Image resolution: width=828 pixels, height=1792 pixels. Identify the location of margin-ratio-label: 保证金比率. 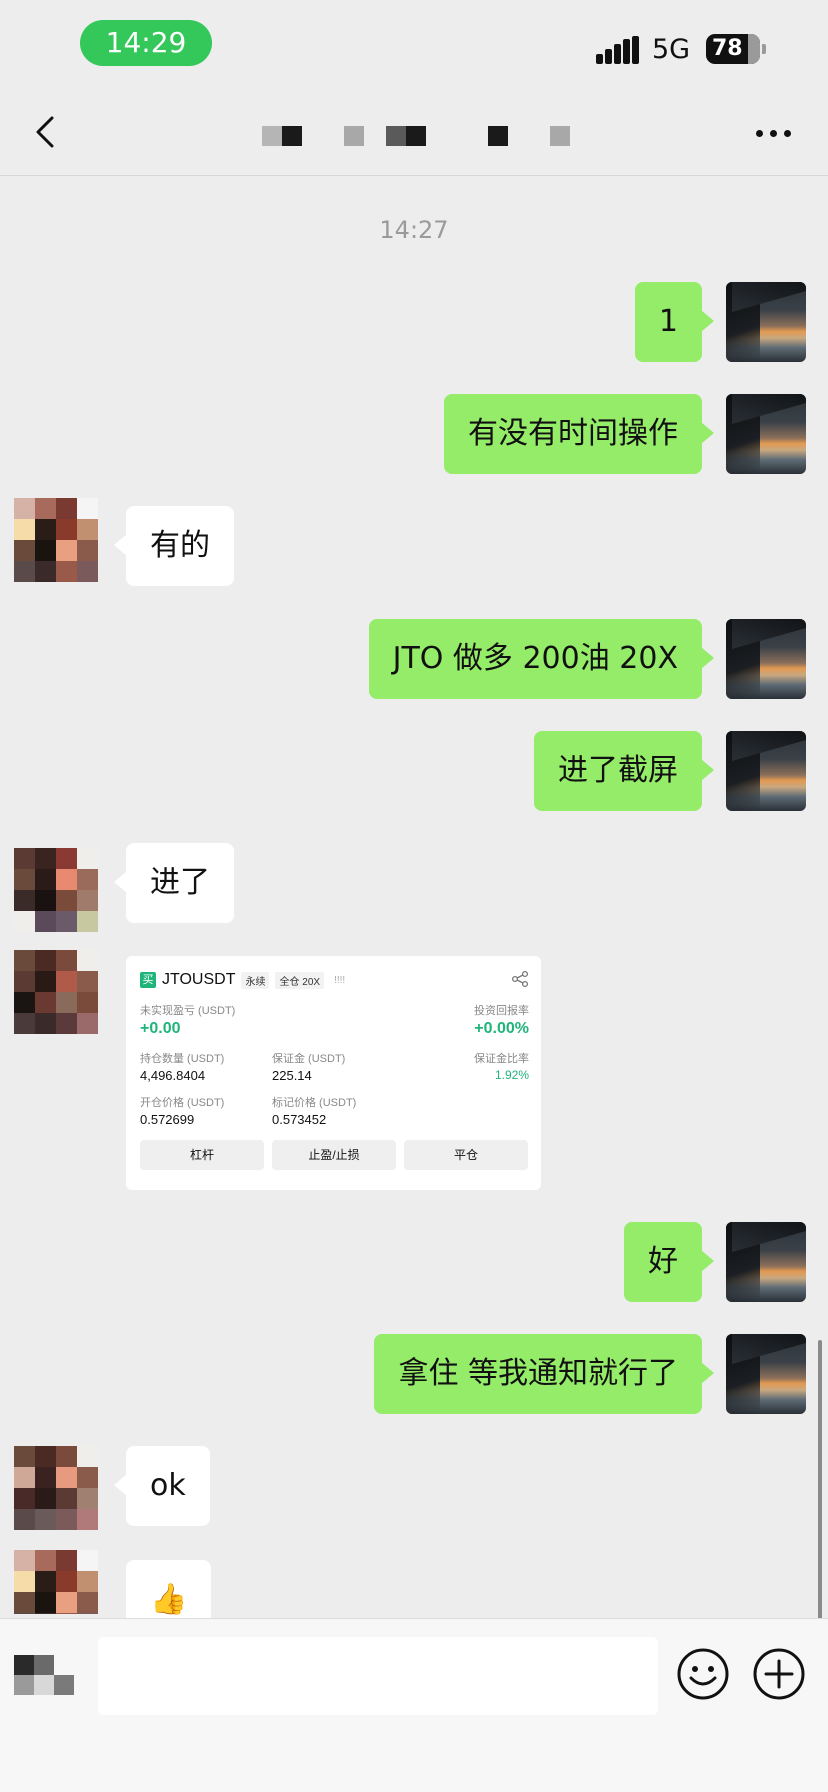
(501, 1059).